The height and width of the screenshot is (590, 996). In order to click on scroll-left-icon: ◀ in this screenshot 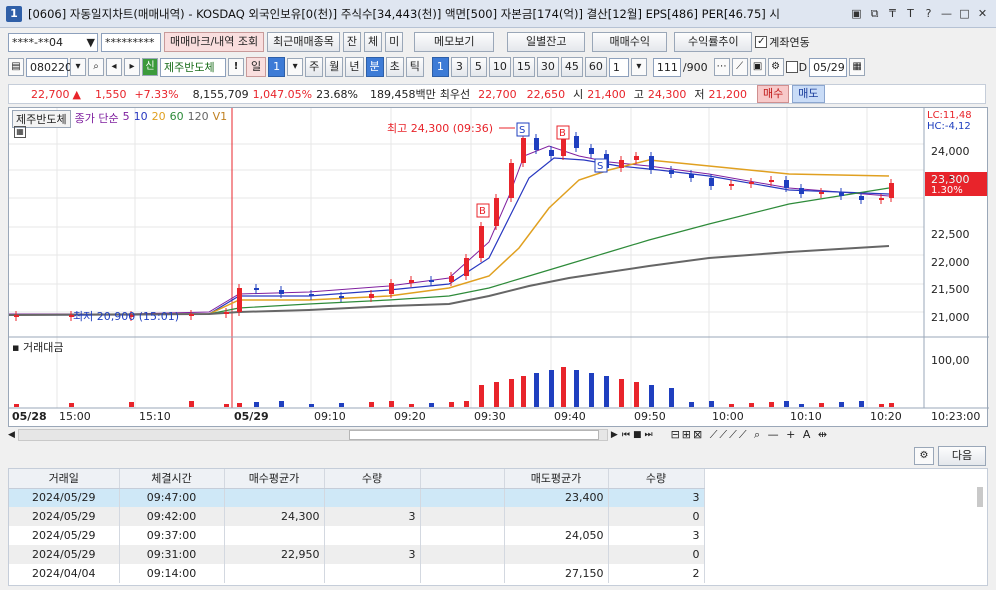, I will do `click(11, 435)`.